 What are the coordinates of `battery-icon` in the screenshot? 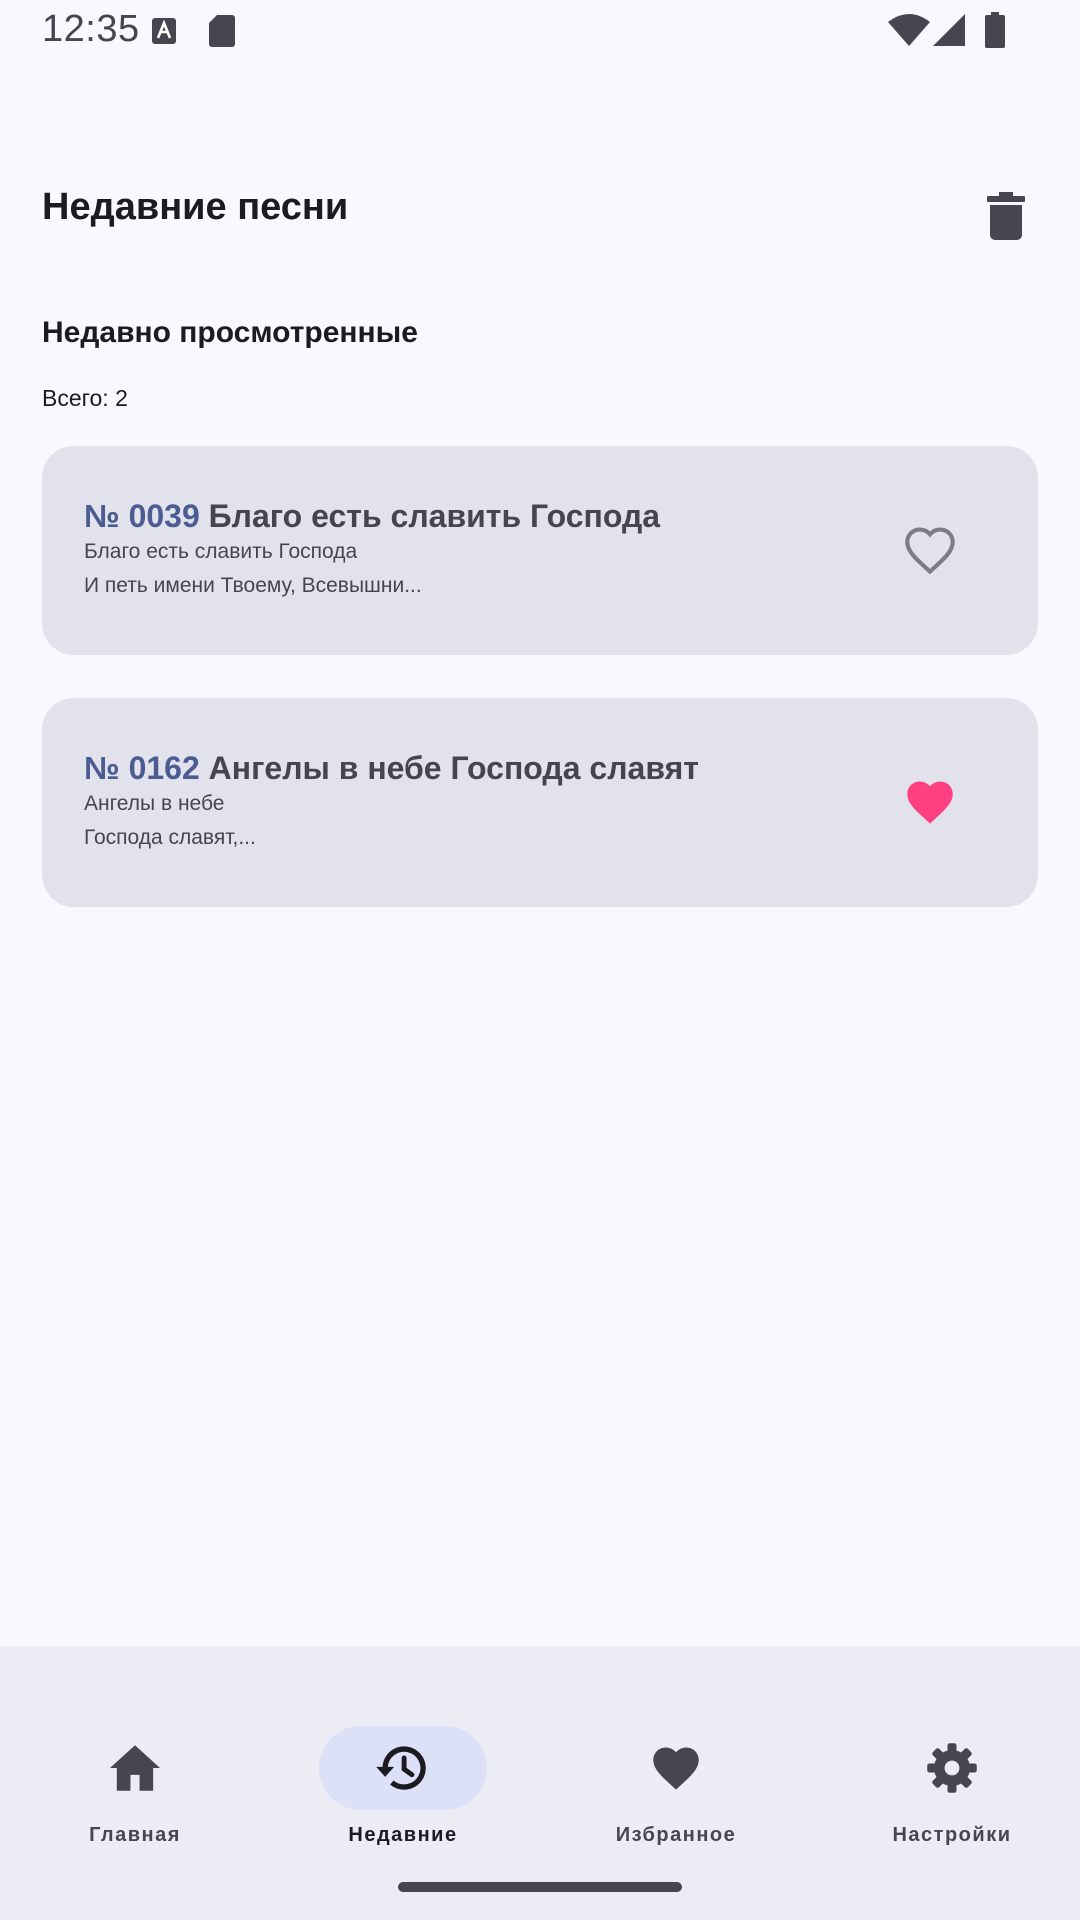 It's located at (995, 30).